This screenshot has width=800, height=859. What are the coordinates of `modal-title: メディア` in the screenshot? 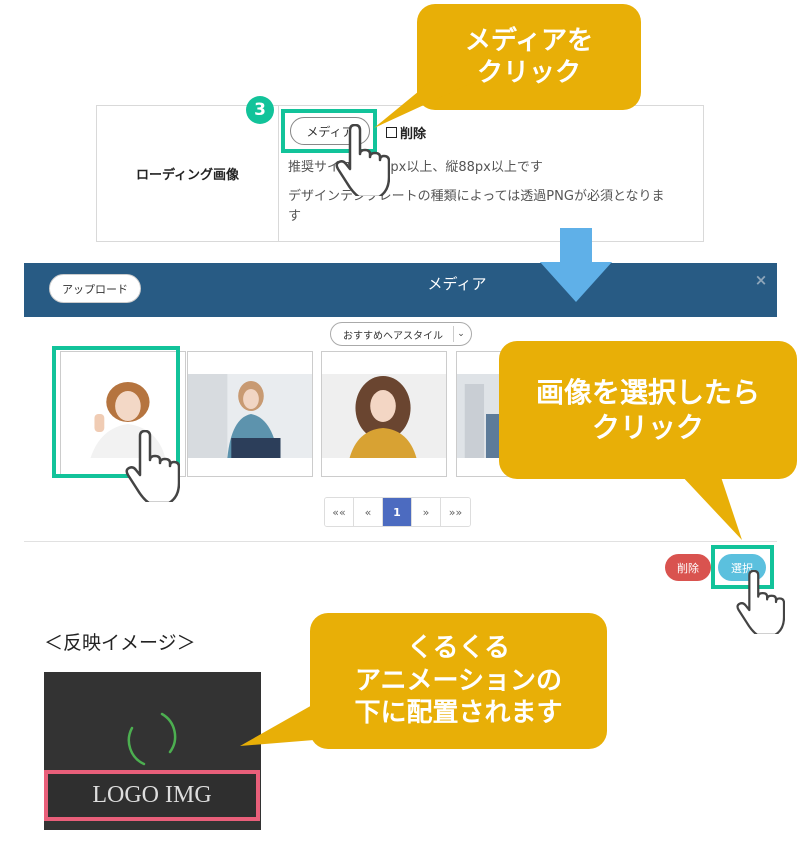 It's located at (457, 284).